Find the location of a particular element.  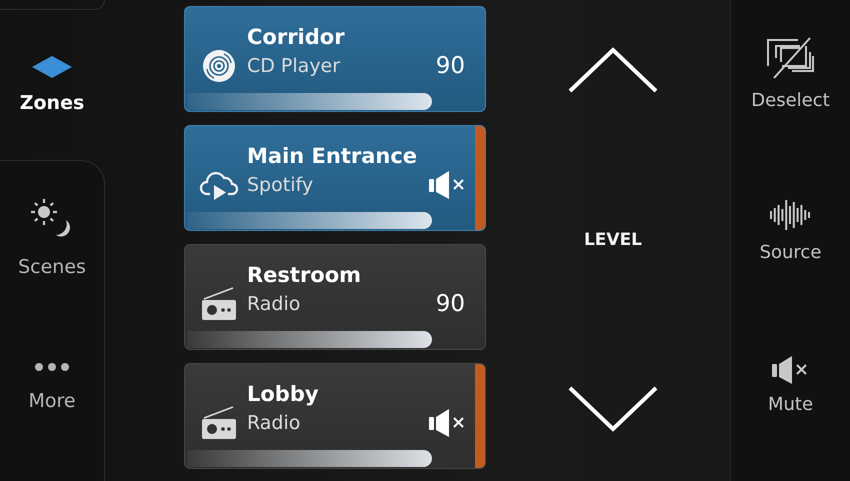

zone-name: Restroom is located at coordinates (304, 275).